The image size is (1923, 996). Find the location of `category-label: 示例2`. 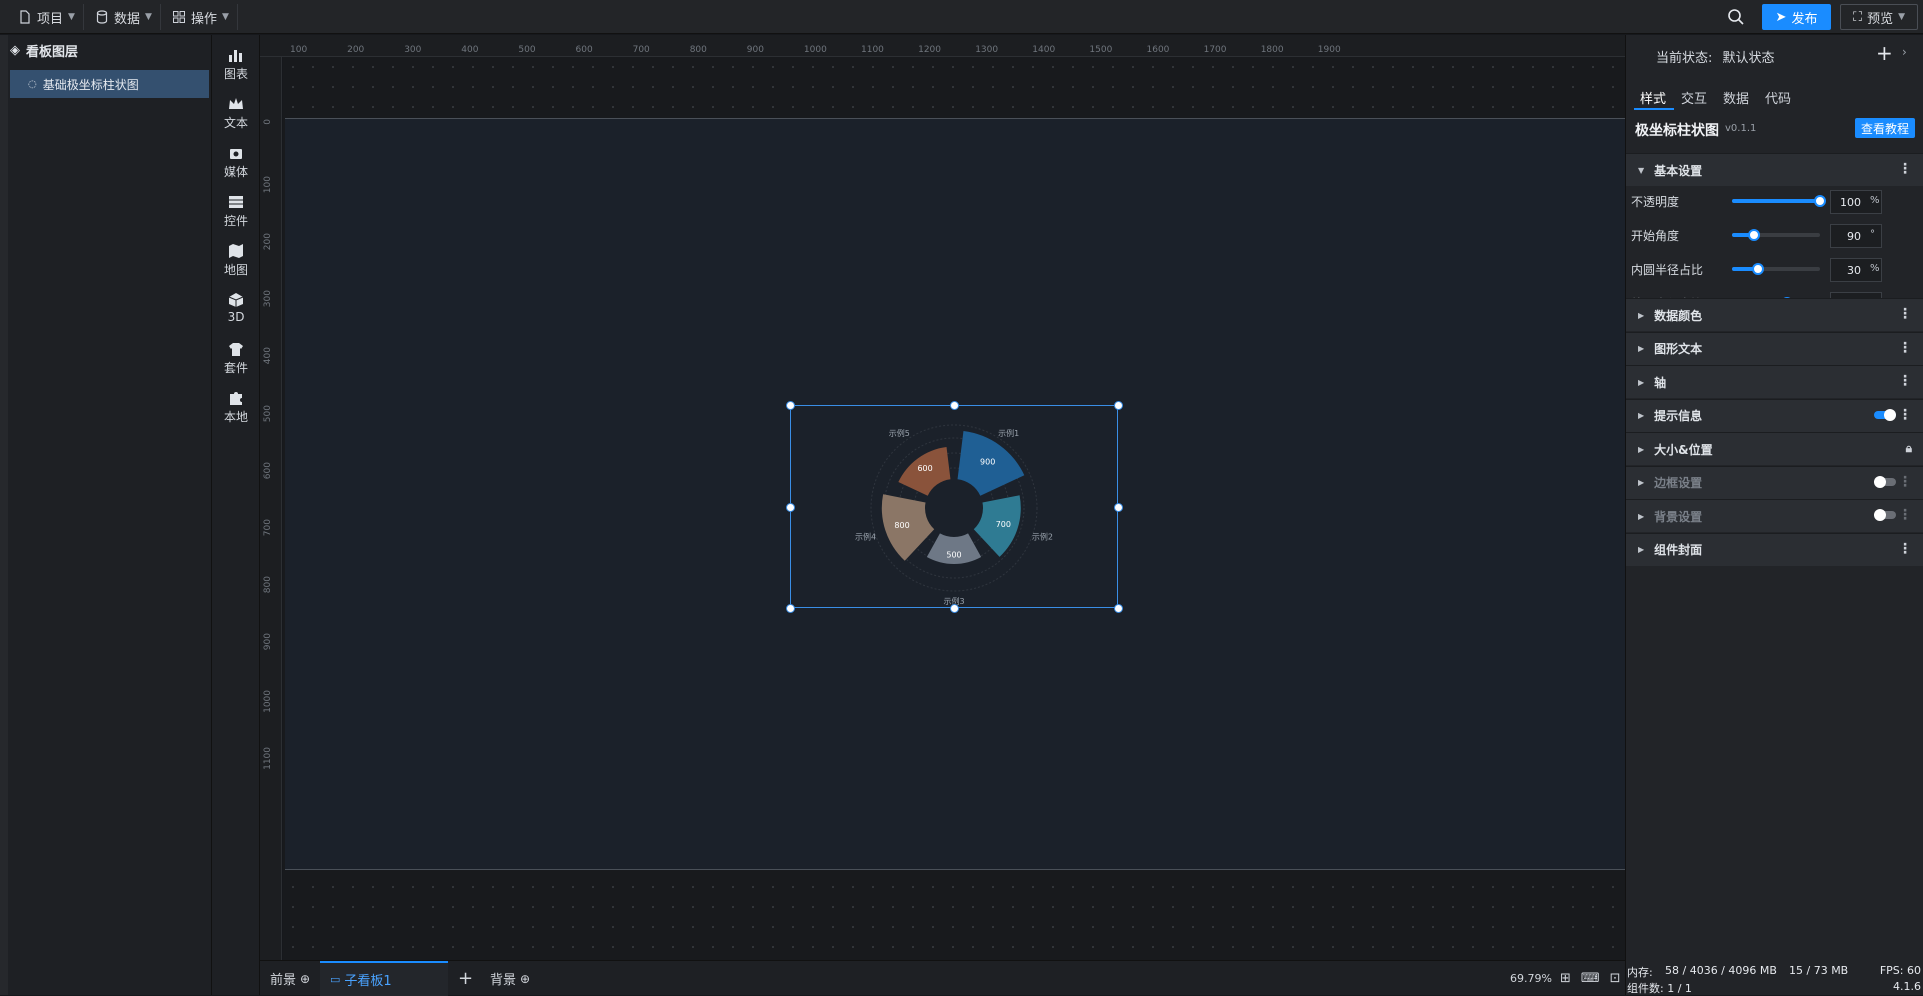

category-label: 示例2 is located at coordinates (1042, 537).